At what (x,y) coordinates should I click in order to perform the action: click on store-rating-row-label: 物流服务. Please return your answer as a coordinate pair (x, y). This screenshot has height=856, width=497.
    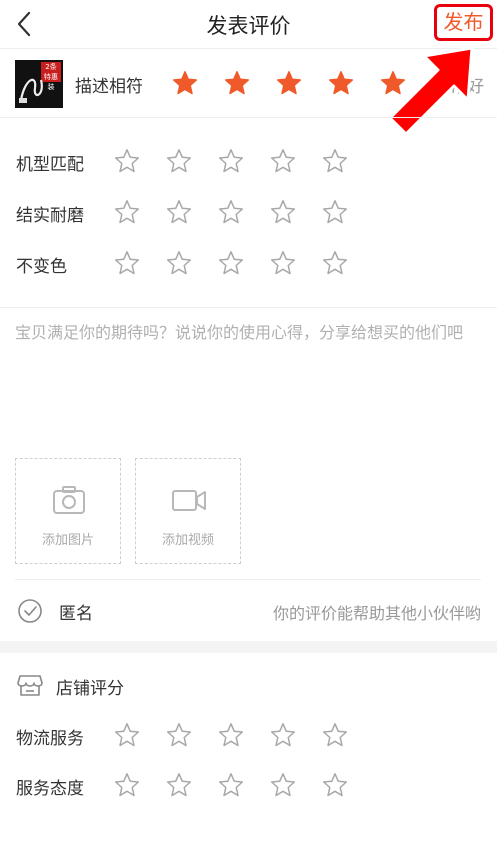
    Looking at the image, I should click on (50, 739).